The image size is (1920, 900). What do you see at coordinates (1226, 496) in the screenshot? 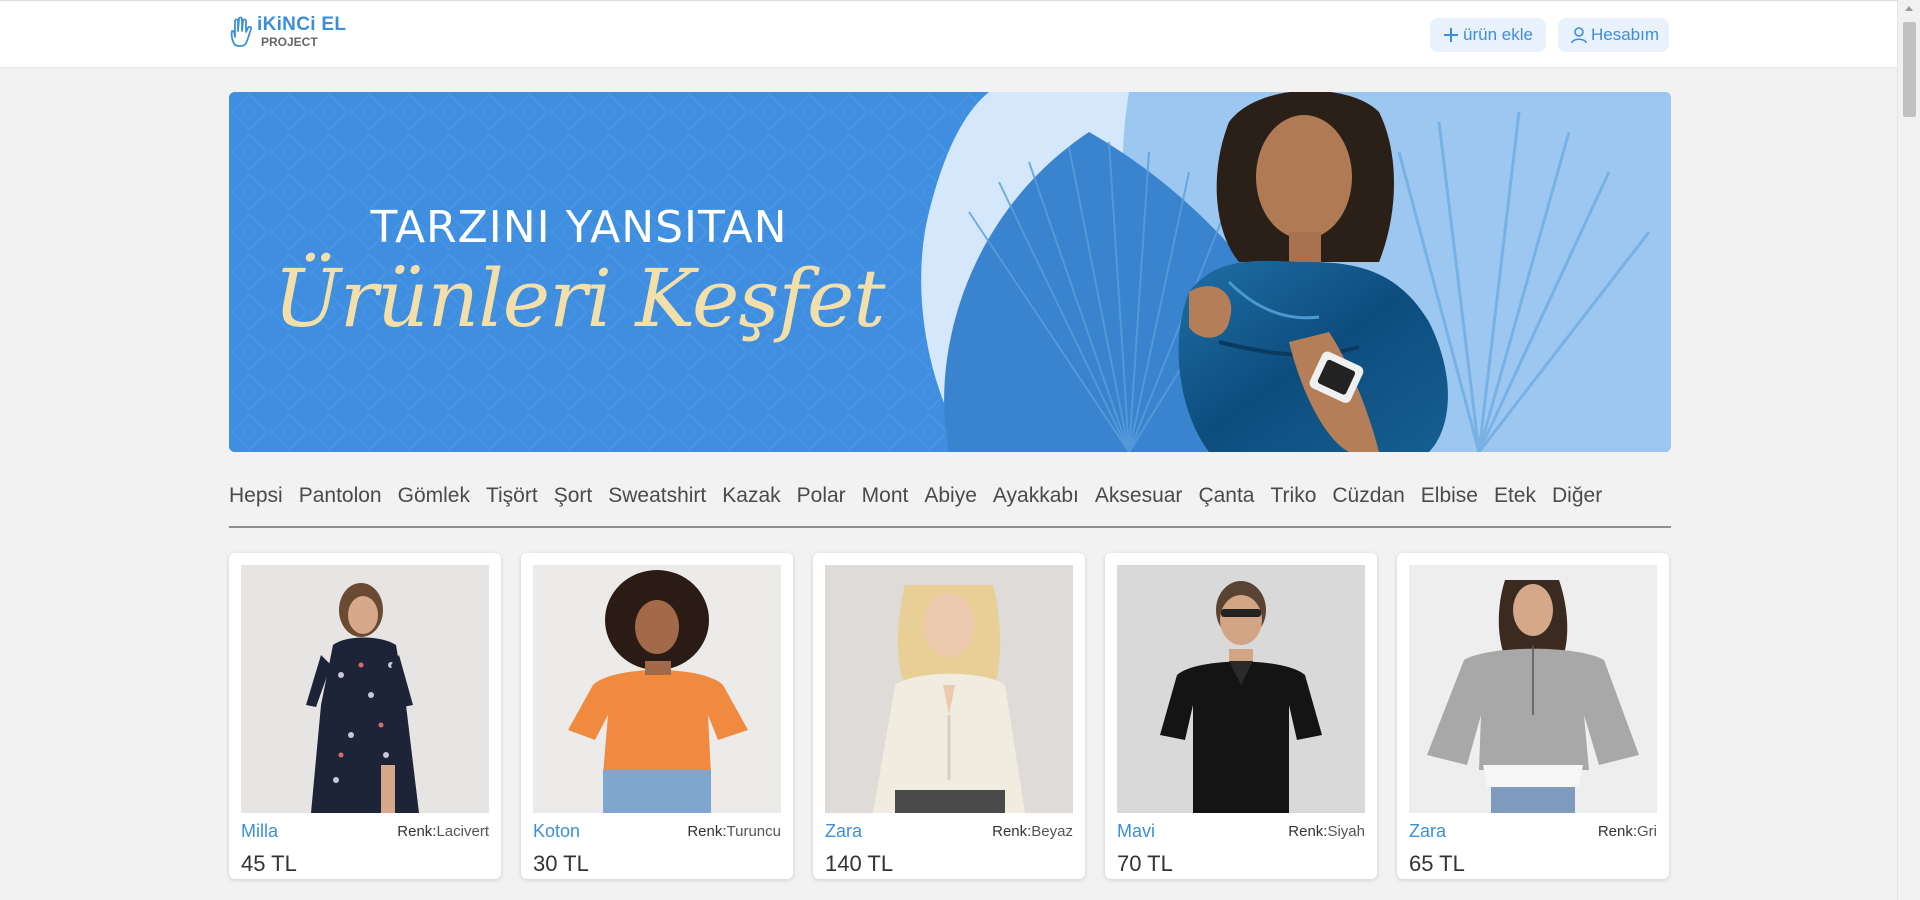
I see `category-tab-canta: Çanta` at bounding box center [1226, 496].